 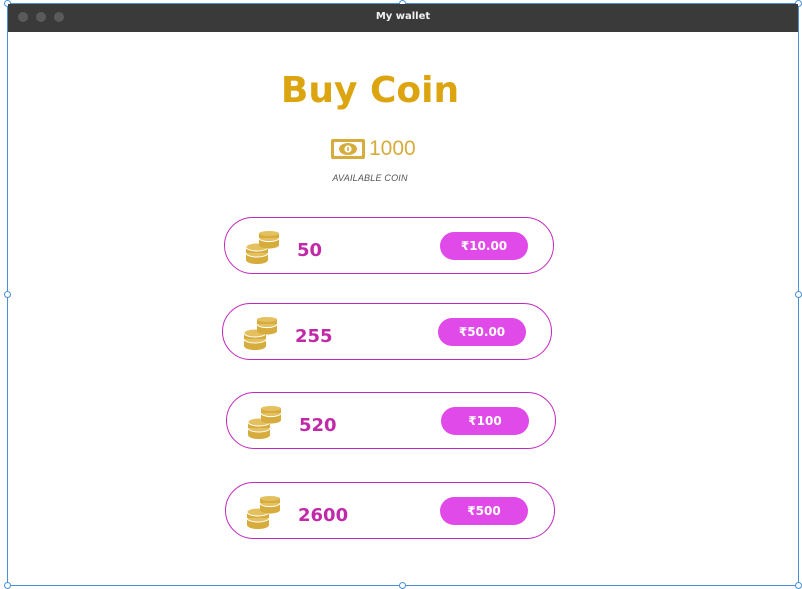 I want to click on balance-display: 1000, so click(x=373, y=149).